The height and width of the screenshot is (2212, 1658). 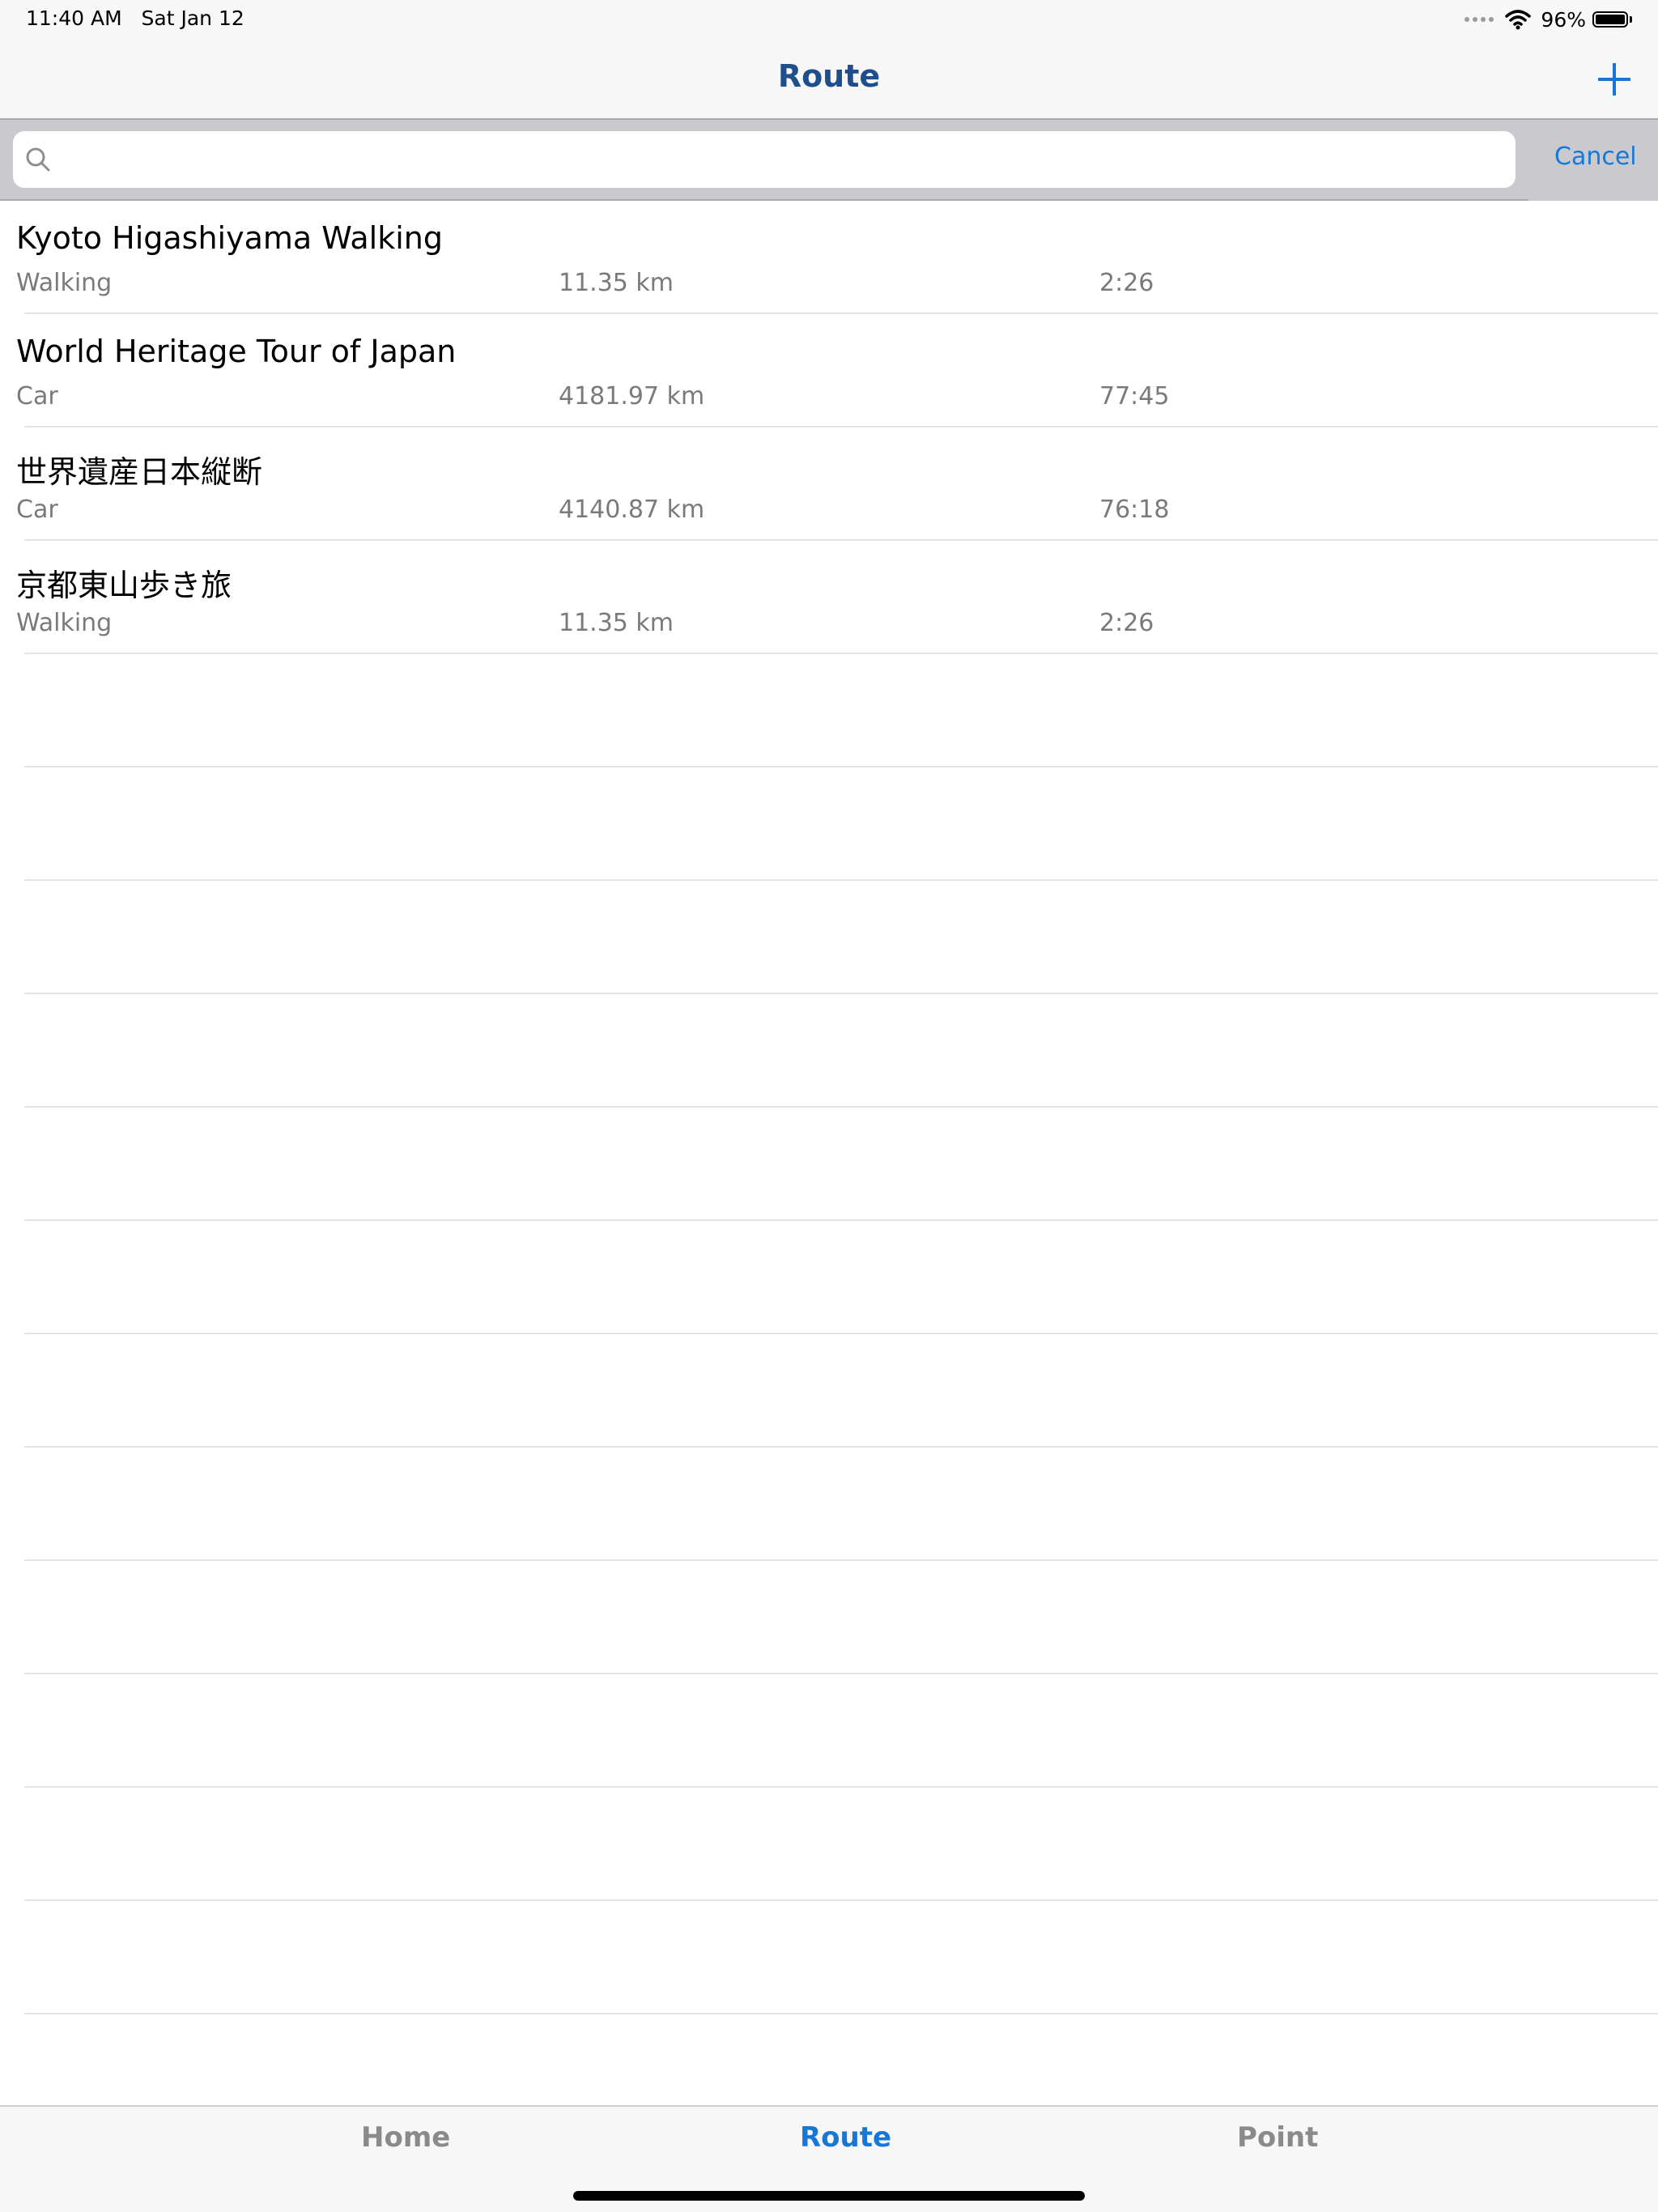 I want to click on status-time: 11:40 AM Sat Jan 12, so click(x=135, y=18).